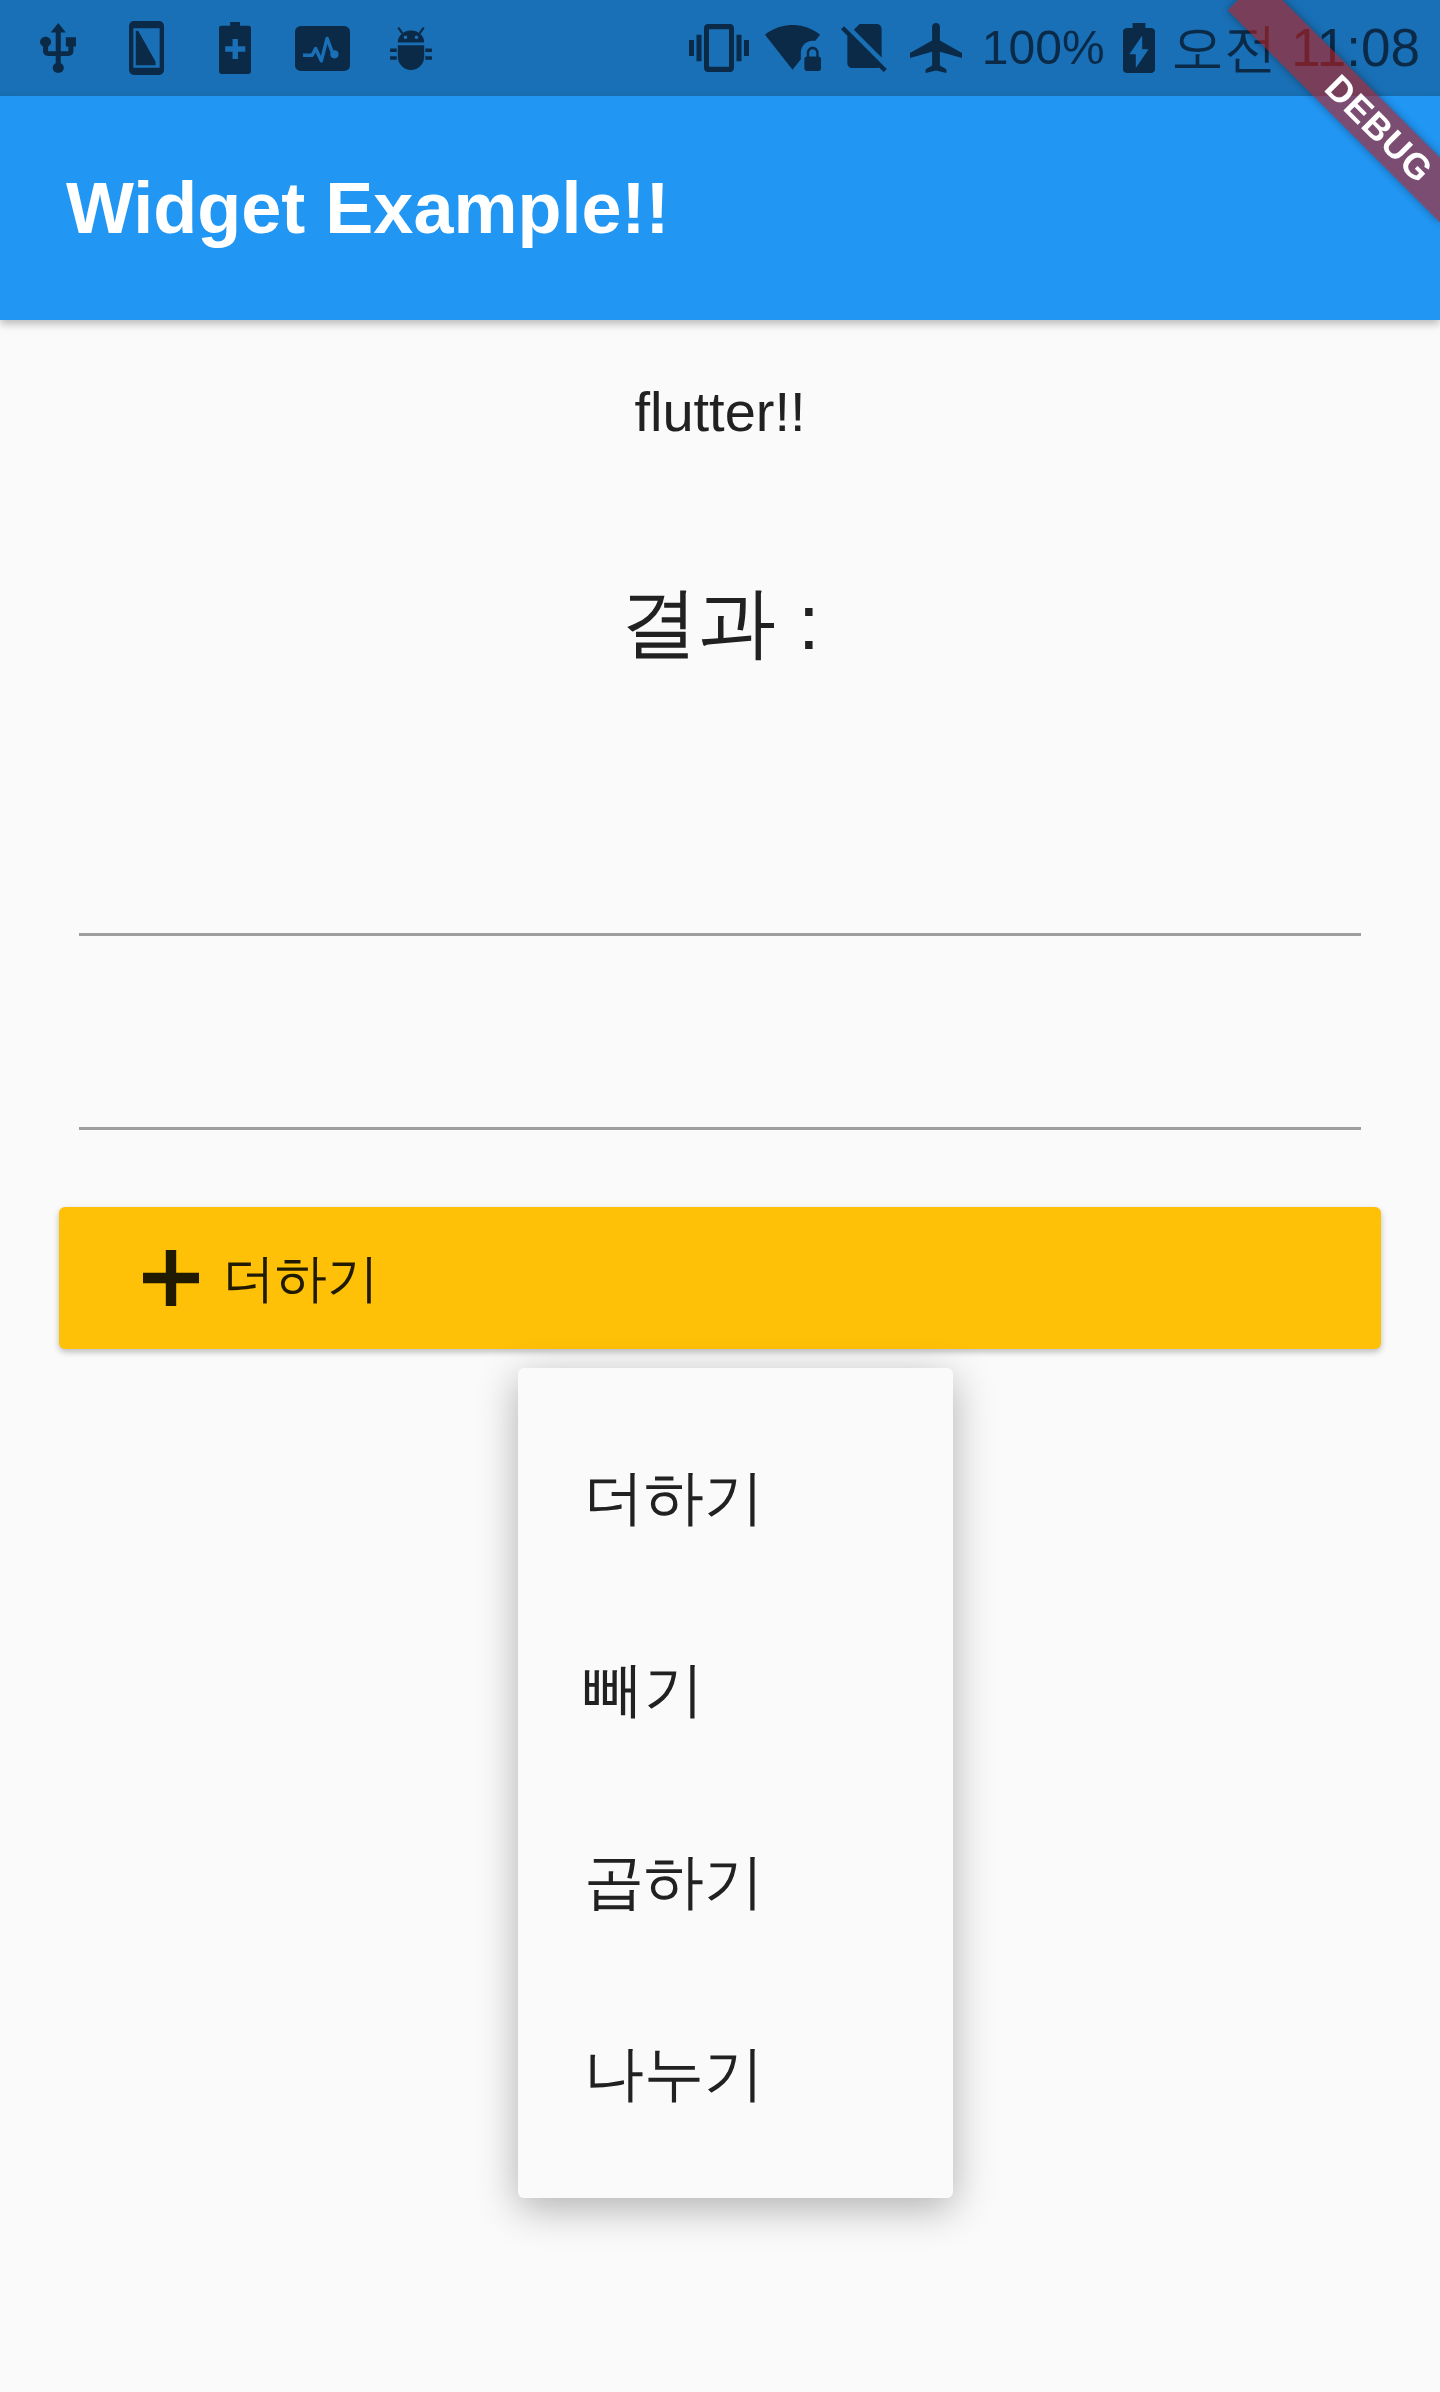 Image resolution: width=1440 pixels, height=2392 pixels. Describe the element at coordinates (58, 48) in the screenshot. I see `usb-icon` at that location.